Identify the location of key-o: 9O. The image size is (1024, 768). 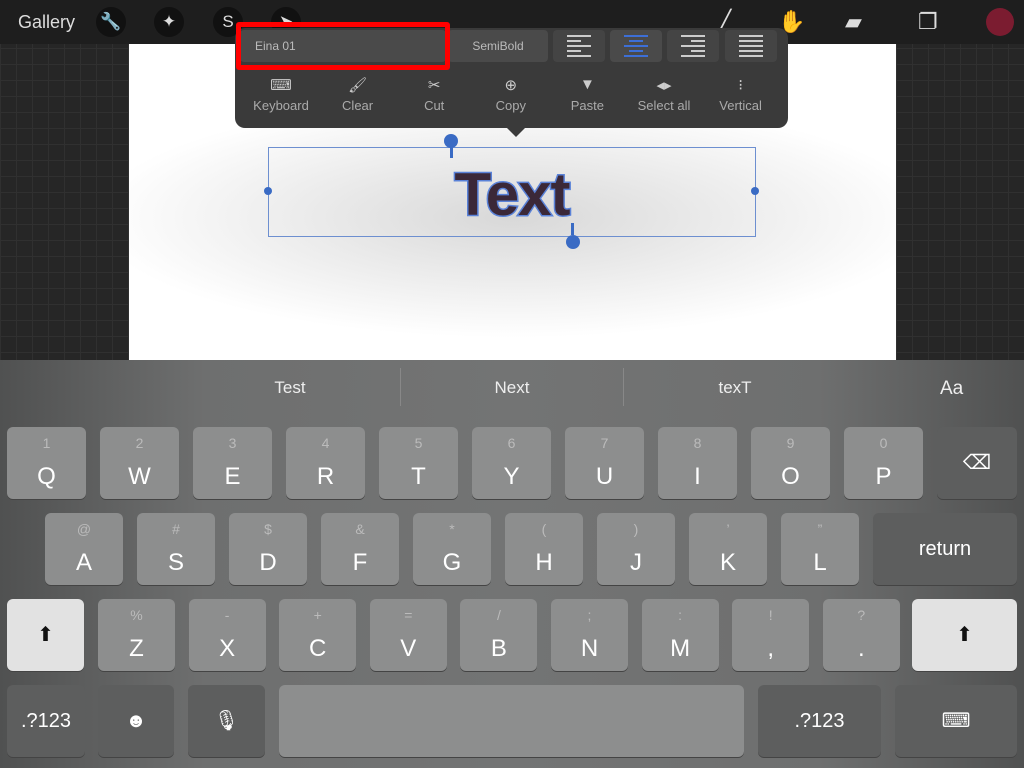
(790, 463).